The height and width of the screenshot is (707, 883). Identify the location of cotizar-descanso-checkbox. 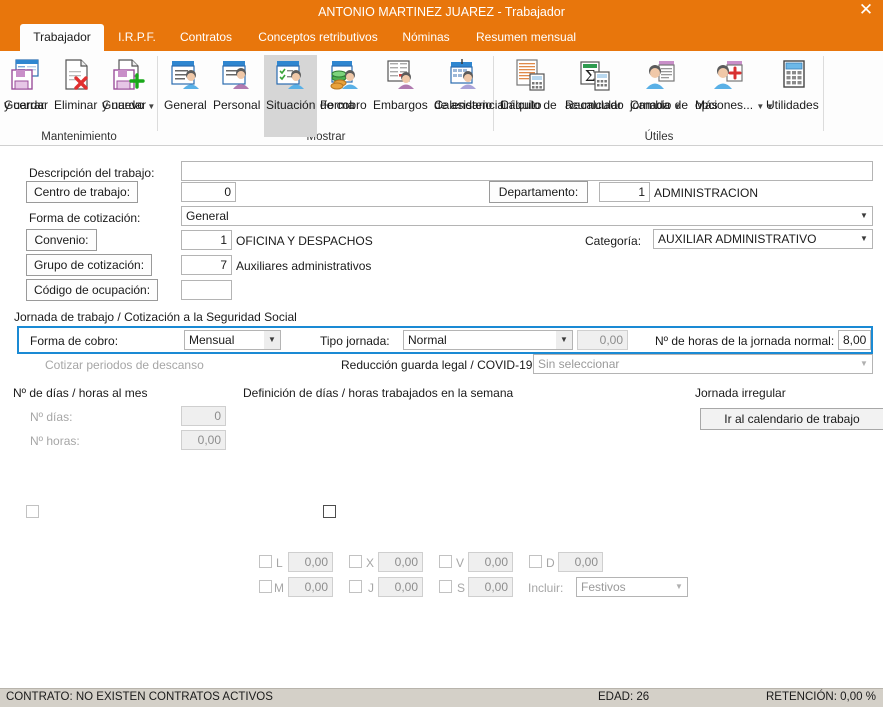
(32, 511).